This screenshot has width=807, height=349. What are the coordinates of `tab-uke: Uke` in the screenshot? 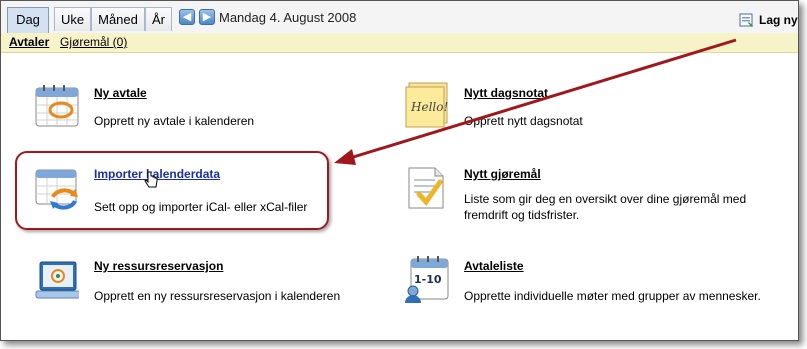 It's located at (72, 19).